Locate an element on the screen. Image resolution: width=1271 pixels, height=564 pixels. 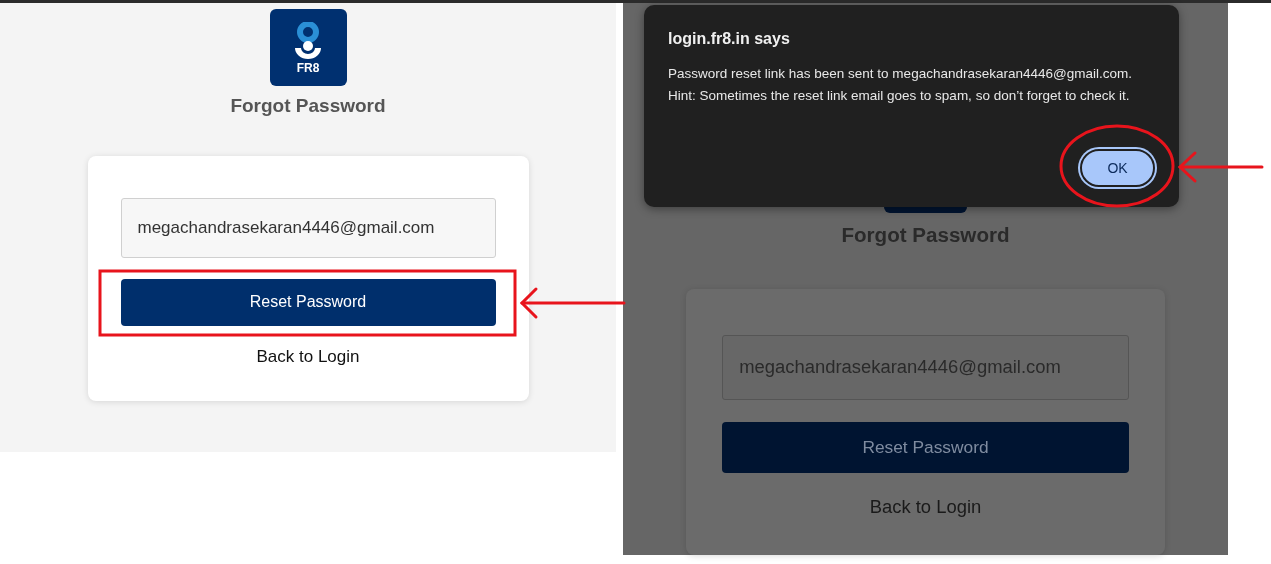
logo-text: FR8 is located at coordinates (308, 67).